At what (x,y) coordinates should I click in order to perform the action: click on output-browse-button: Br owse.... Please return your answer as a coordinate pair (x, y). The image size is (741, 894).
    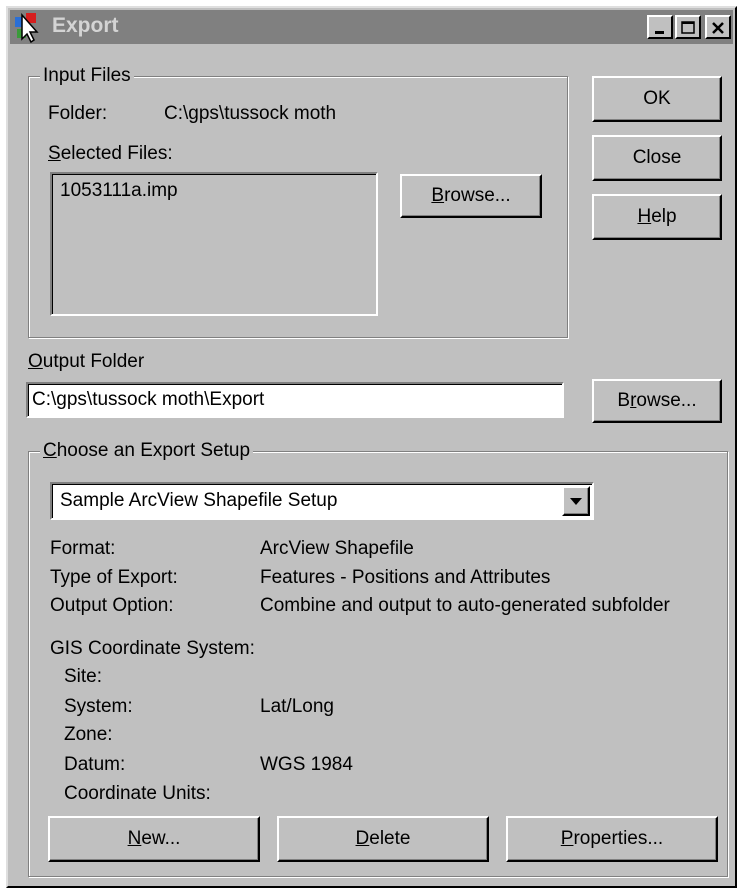
    Looking at the image, I should click on (657, 401).